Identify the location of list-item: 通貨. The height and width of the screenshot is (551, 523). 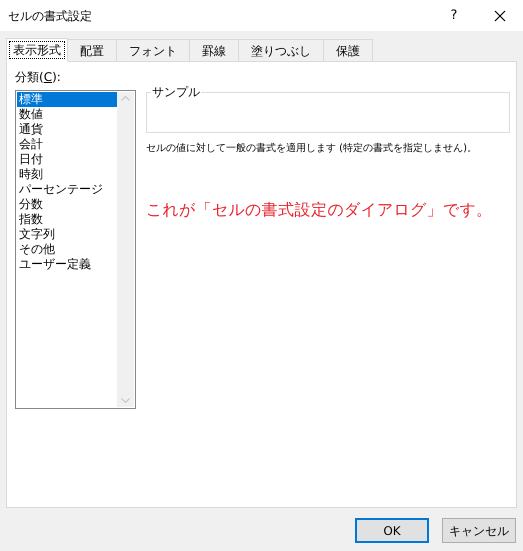
(67, 129).